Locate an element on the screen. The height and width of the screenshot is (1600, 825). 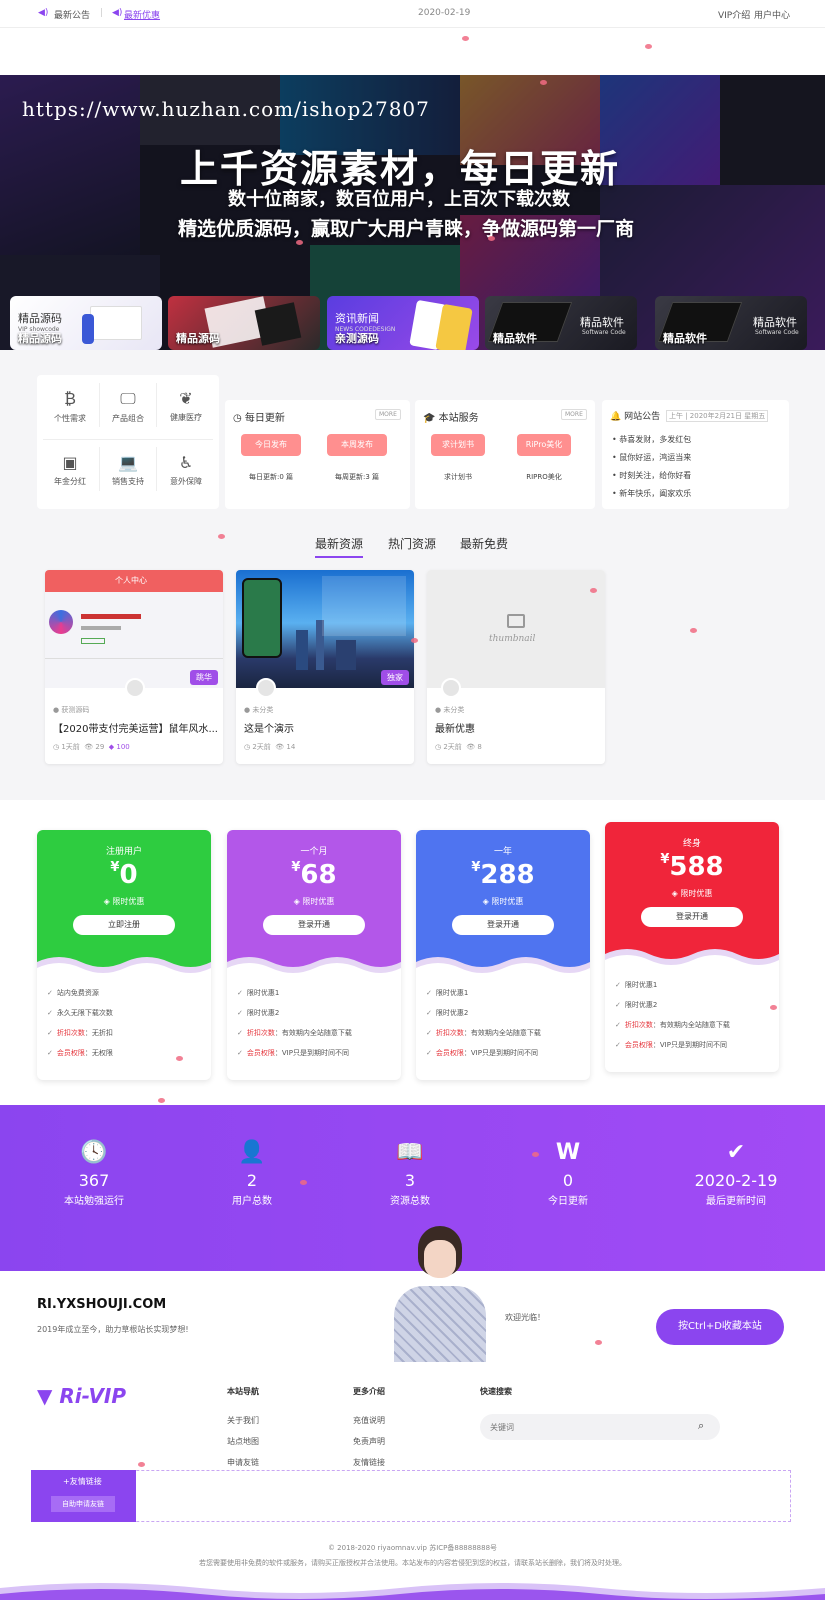
service-more-link: MORE is located at coordinates (574, 414).